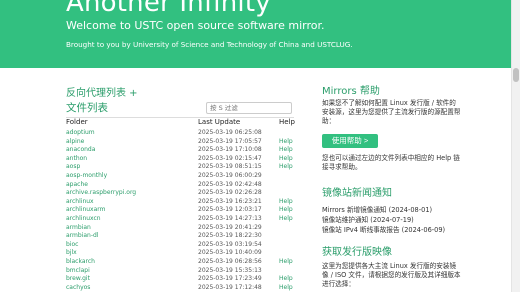 This screenshot has height=292, width=520. I want to click on folder-link: bjlx, so click(71, 253).